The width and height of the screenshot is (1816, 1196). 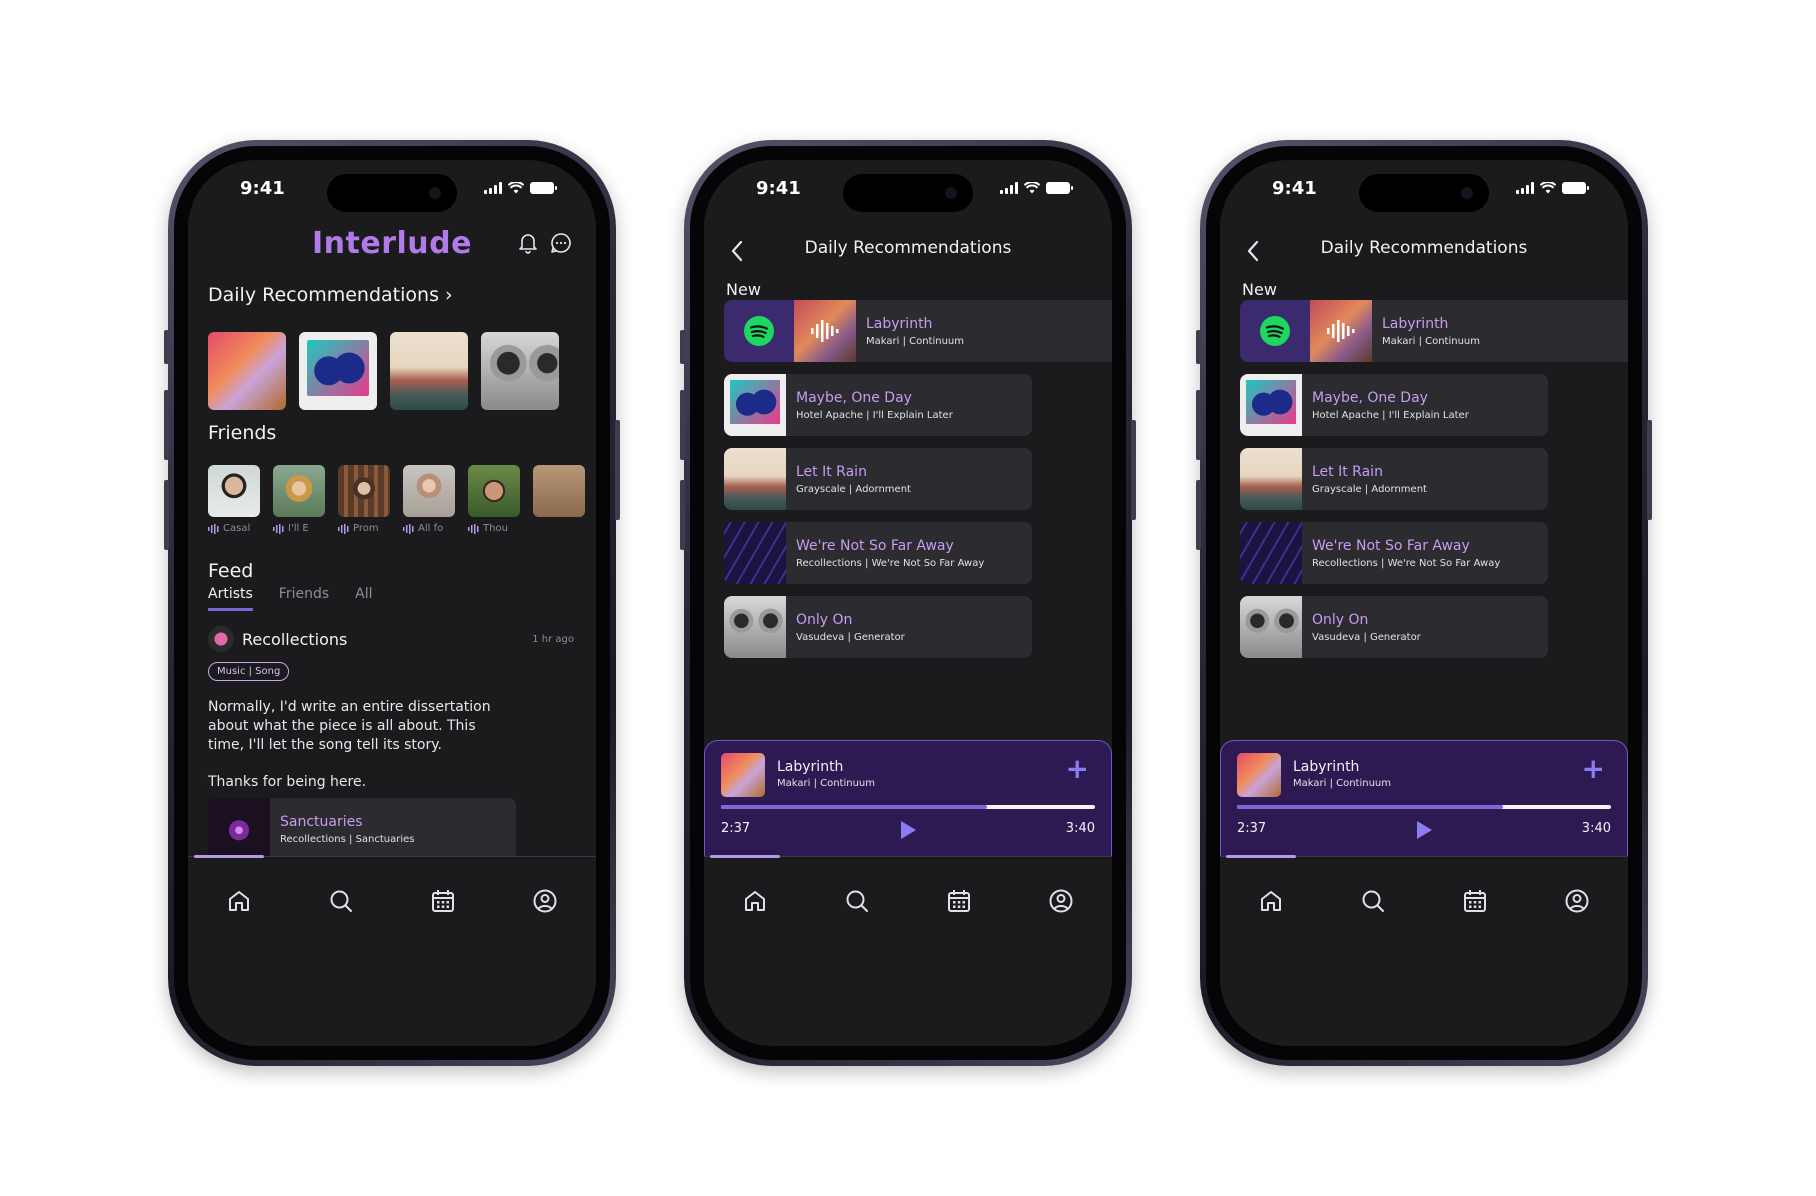 What do you see at coordinates (429, 499) in the screenshot?
I see `friend-item: All fo` at bounding box center [429, 499].